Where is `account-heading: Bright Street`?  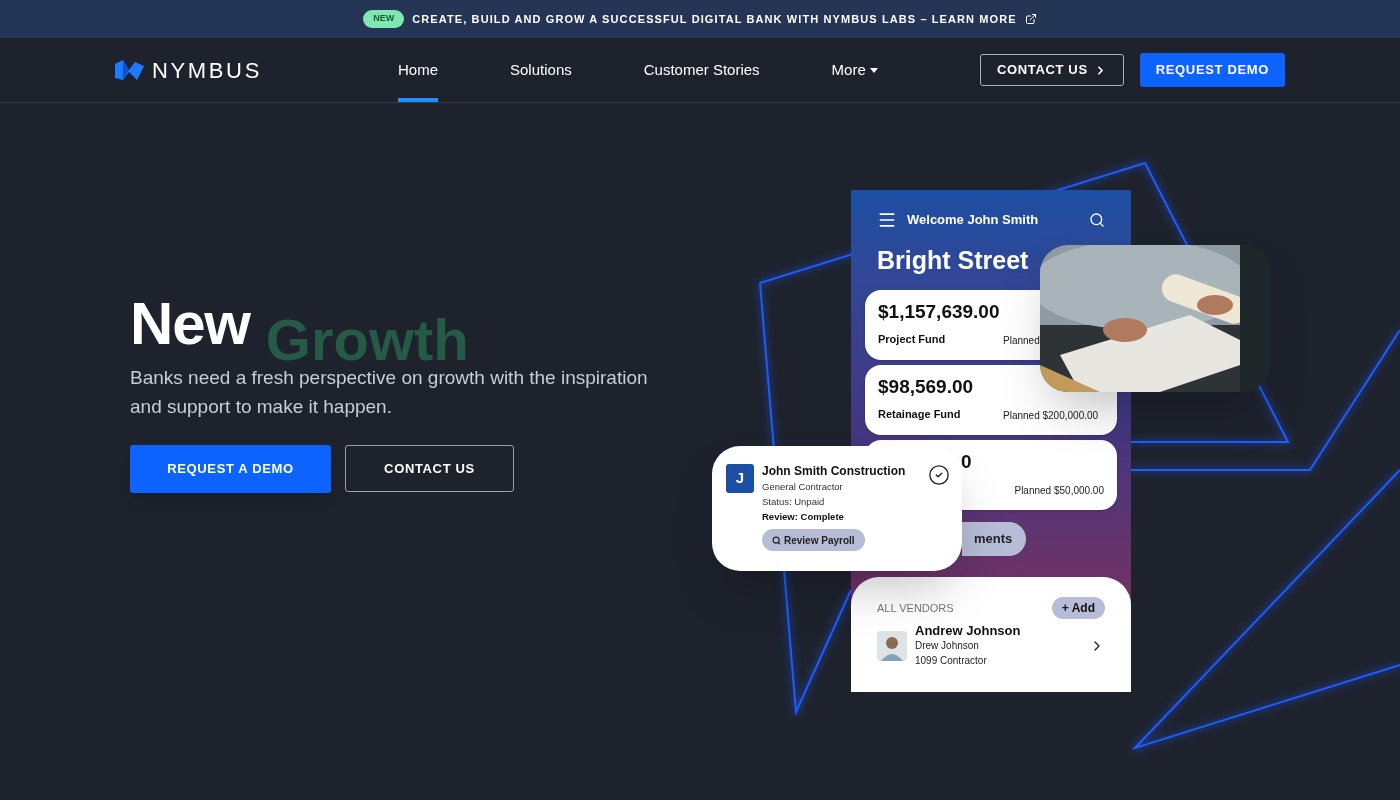
account-heading: Bright Street is located at coordinates (953, 260).